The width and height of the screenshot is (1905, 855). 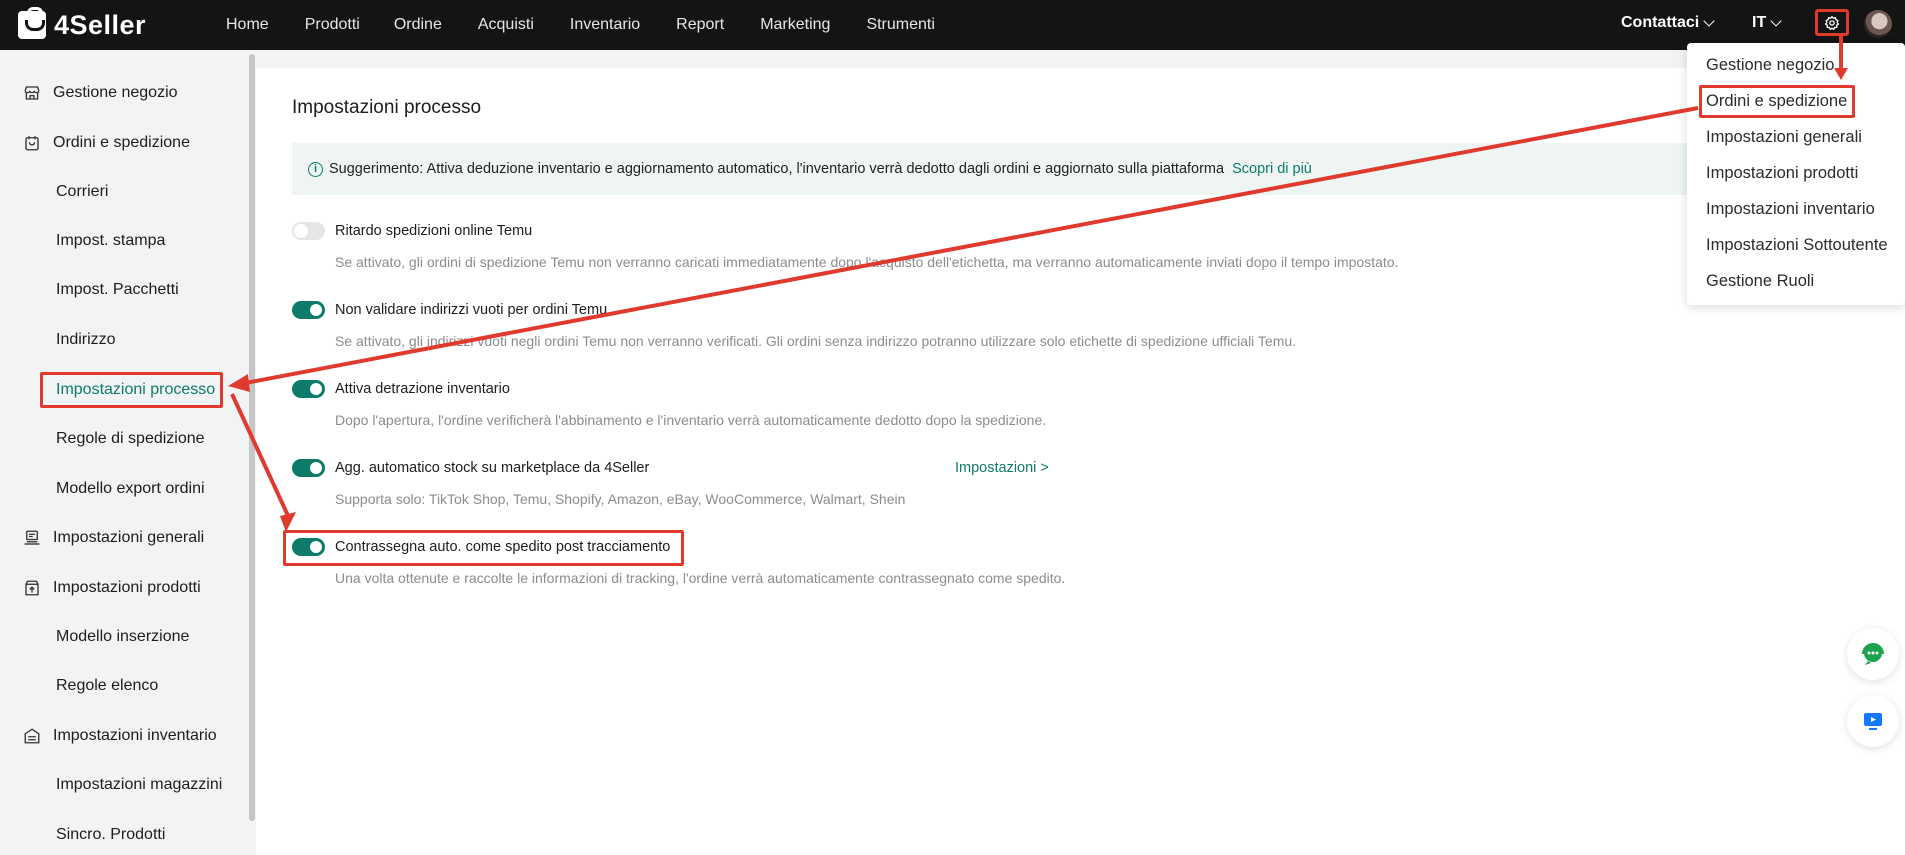 I want to click on menu-item-gestione-ruoli: Gestione Ruoli, so click(x=1760, y=281).